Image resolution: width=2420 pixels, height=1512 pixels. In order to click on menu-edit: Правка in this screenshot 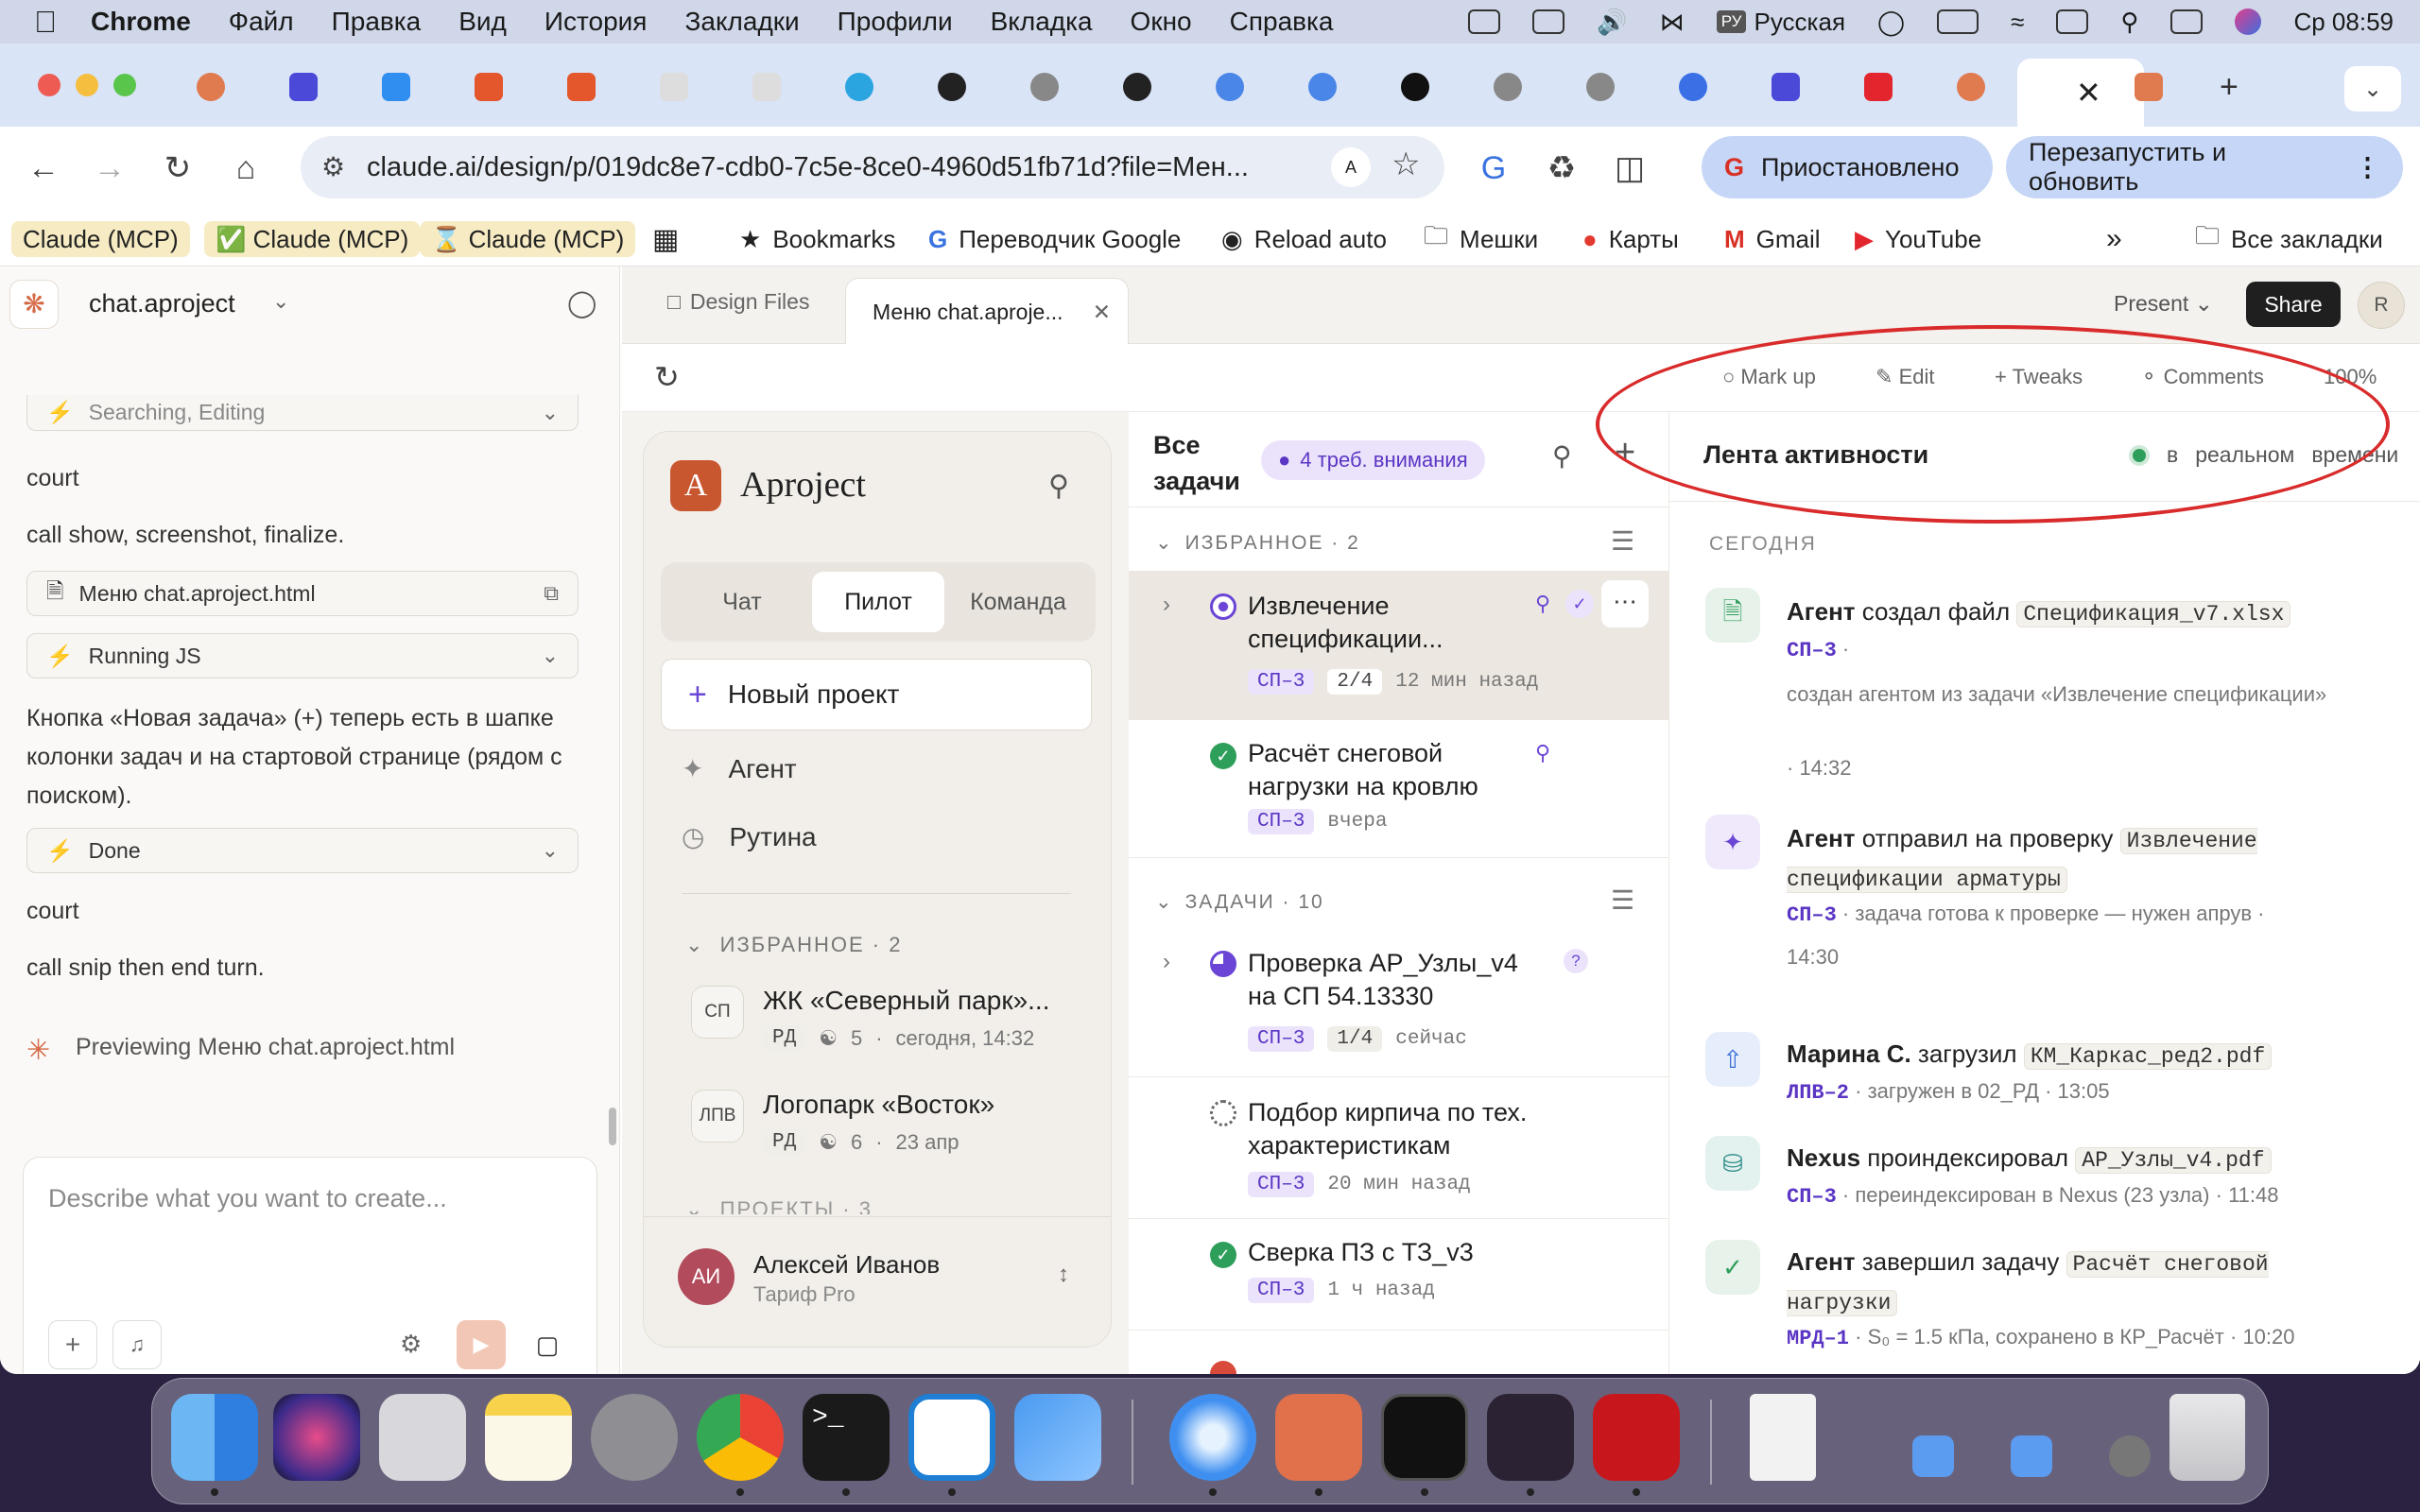, I will do `click(377, 22)`.